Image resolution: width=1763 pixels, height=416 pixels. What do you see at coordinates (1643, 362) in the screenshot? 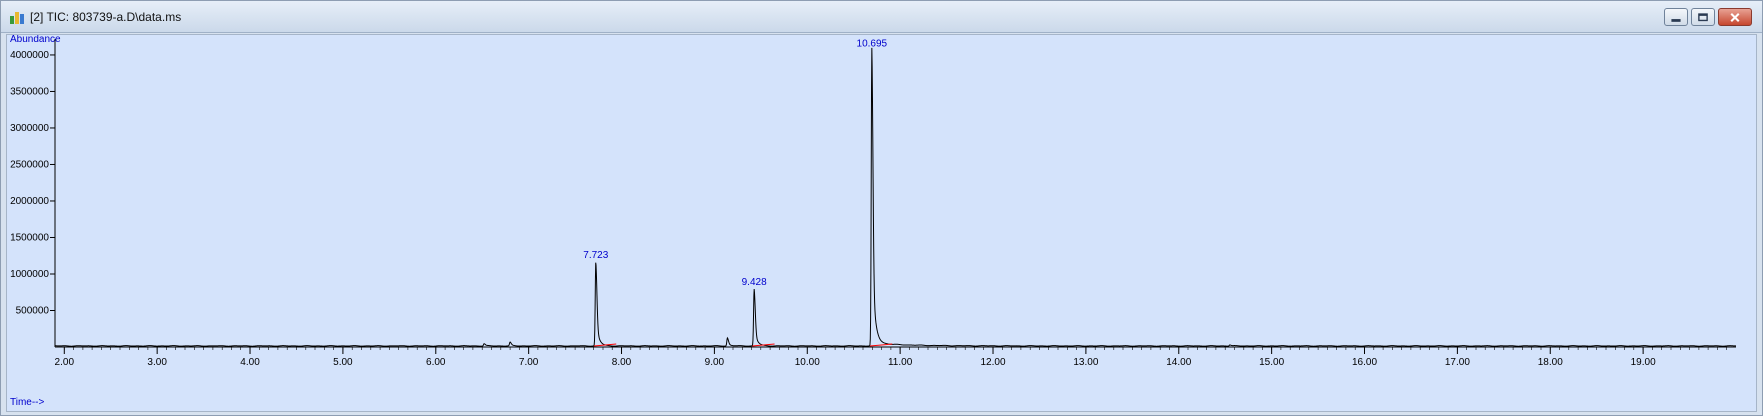
I see `x-tick-label-19.00: 19.00` at bounding box center [1643, 362].